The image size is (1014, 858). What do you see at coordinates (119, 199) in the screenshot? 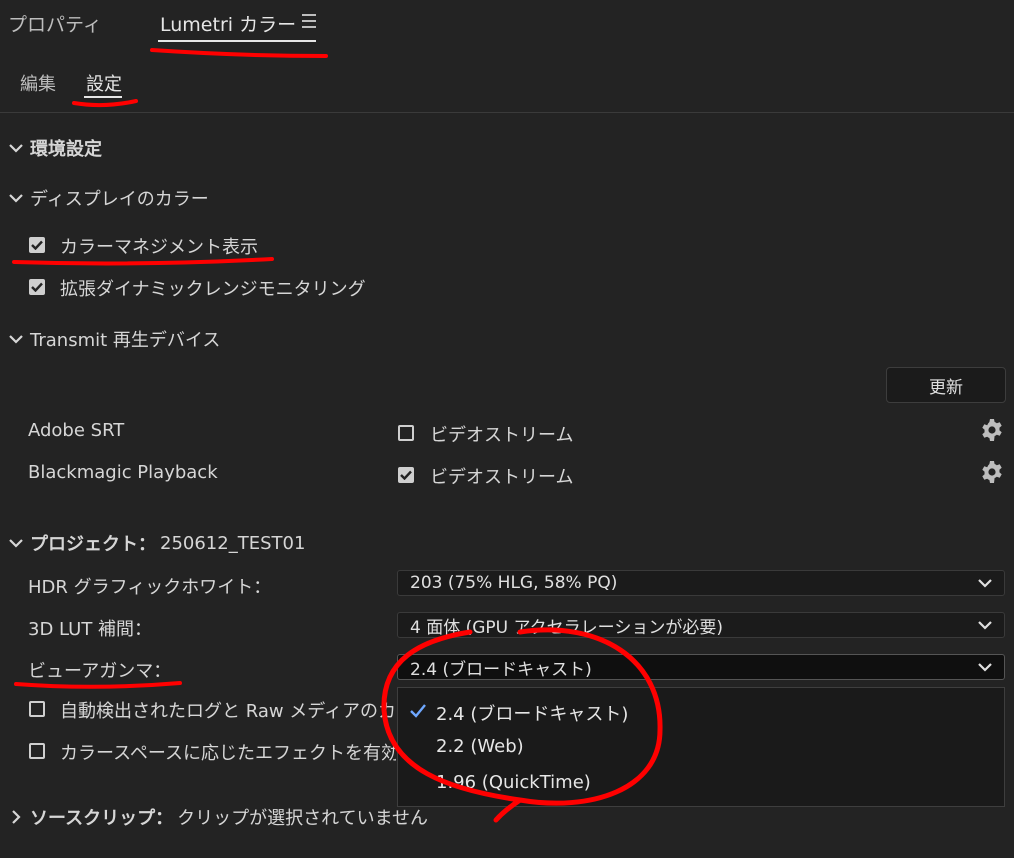
I see `section-display-color-label: ディスプレイのカラー` at bounding box center [119, 199].